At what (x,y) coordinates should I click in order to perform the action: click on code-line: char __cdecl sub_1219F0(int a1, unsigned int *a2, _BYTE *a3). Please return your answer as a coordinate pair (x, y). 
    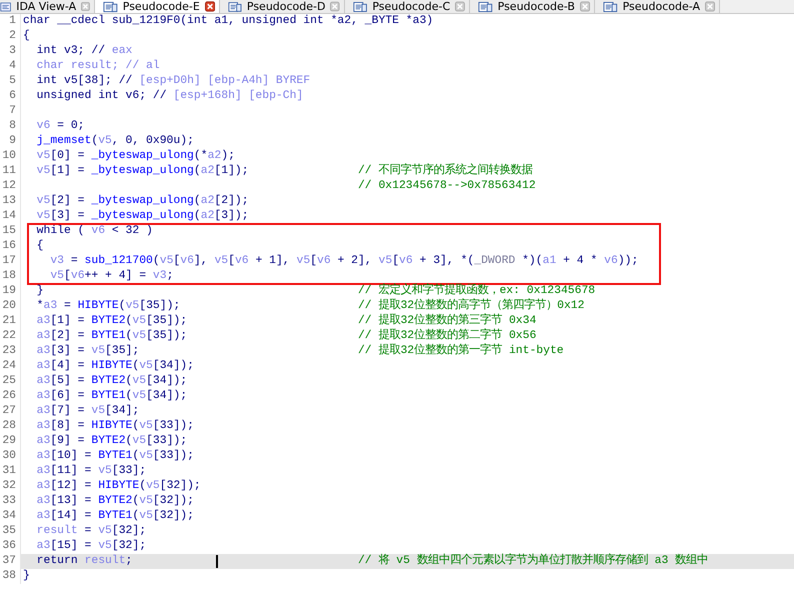
    Looking at the image, I should click on (228, 21).